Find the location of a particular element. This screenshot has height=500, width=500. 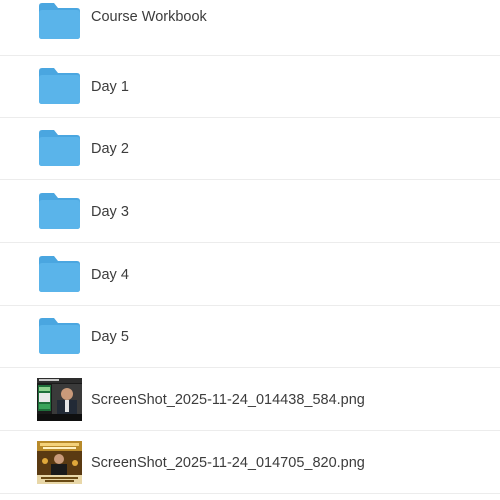

item-name: ScreenShot_2025-11-24_014705_820.png is located at coordinates (228, 463).